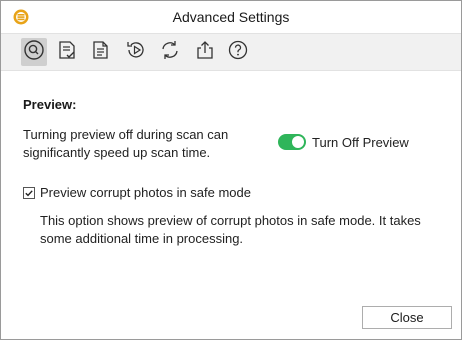 Image resolution: width=462 pixels, height=340 pixels. What do you see at coordinates (145, 192) in the screenshot?
I see `corrupt-preview-label: Preview corrupt photos in safe mode` at bounding box center [145, 192].